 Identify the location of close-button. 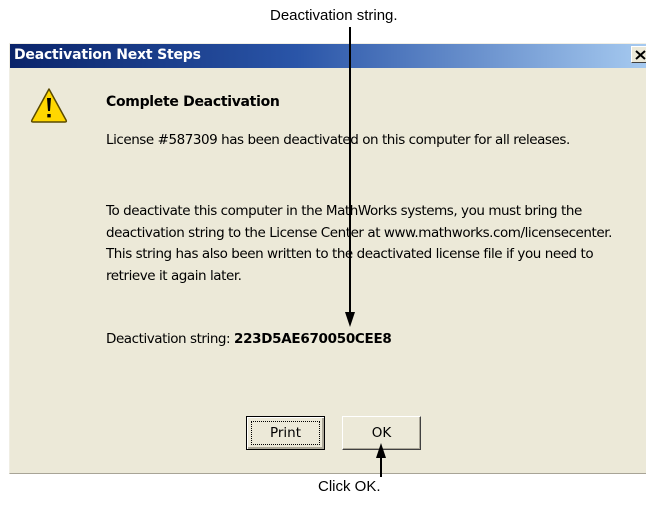
(638, 54).